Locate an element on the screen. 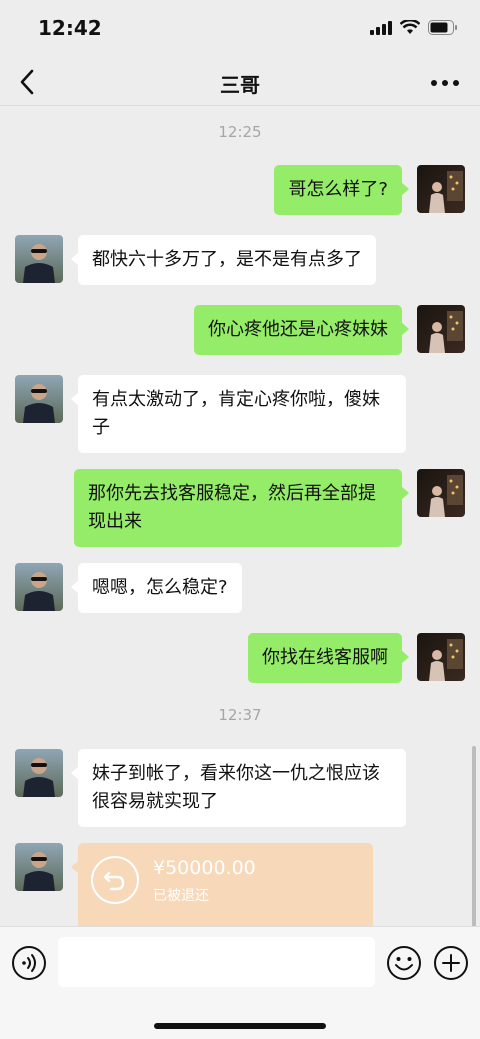  more-icon is located at coordinates (445, 83).